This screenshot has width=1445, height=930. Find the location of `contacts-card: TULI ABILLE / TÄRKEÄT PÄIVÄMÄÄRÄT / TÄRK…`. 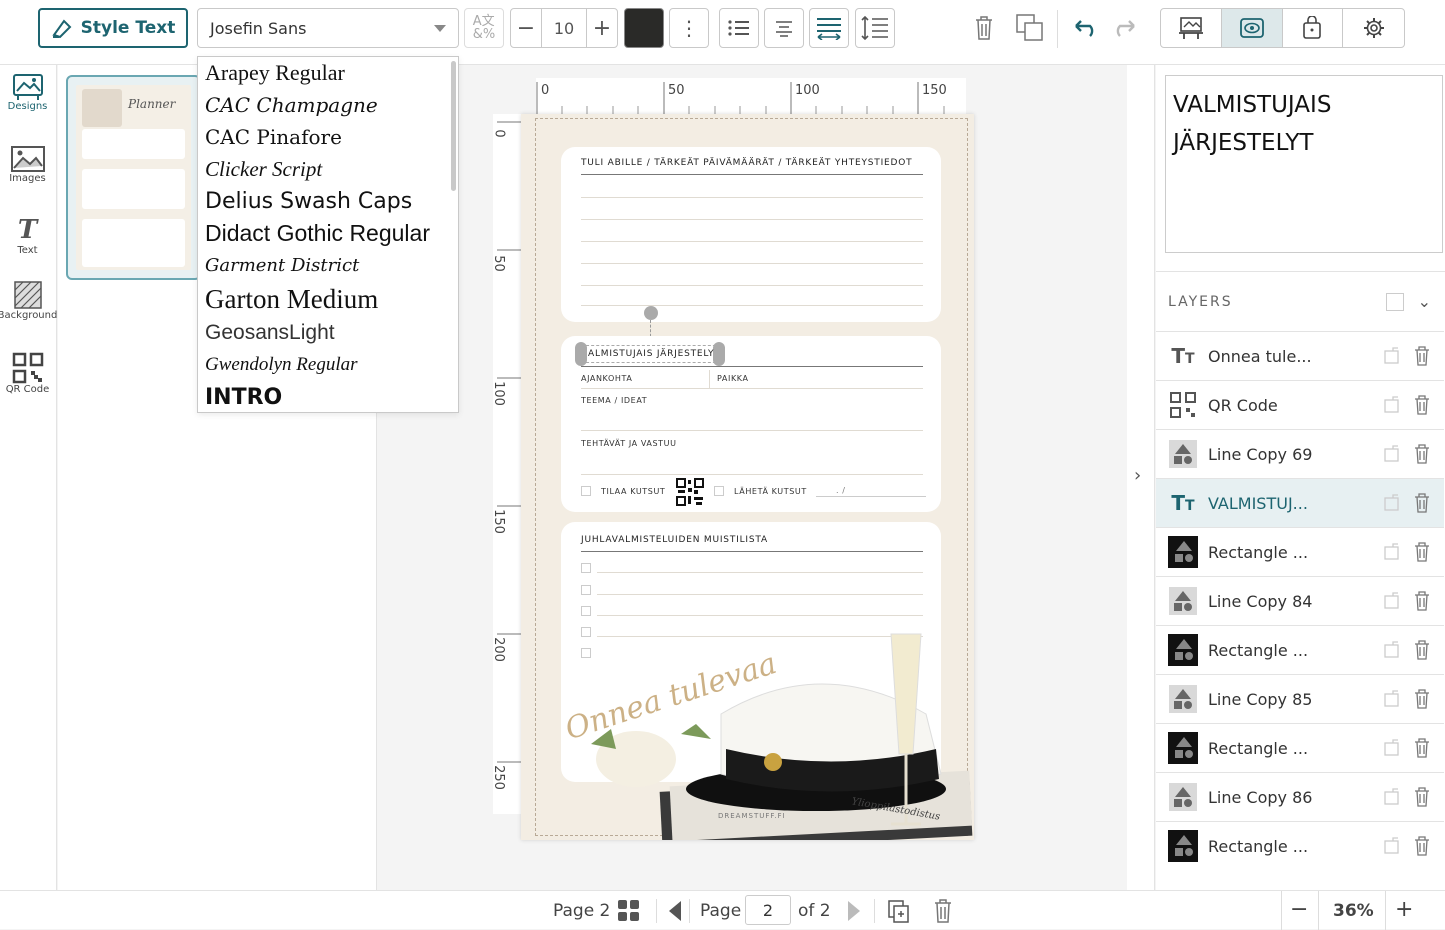

contacts-card: TULI ABILLE / TÄRKEÄT PÄIVÄMÄÄRÄT / TÄRK… is located at coordinates (751, 234).